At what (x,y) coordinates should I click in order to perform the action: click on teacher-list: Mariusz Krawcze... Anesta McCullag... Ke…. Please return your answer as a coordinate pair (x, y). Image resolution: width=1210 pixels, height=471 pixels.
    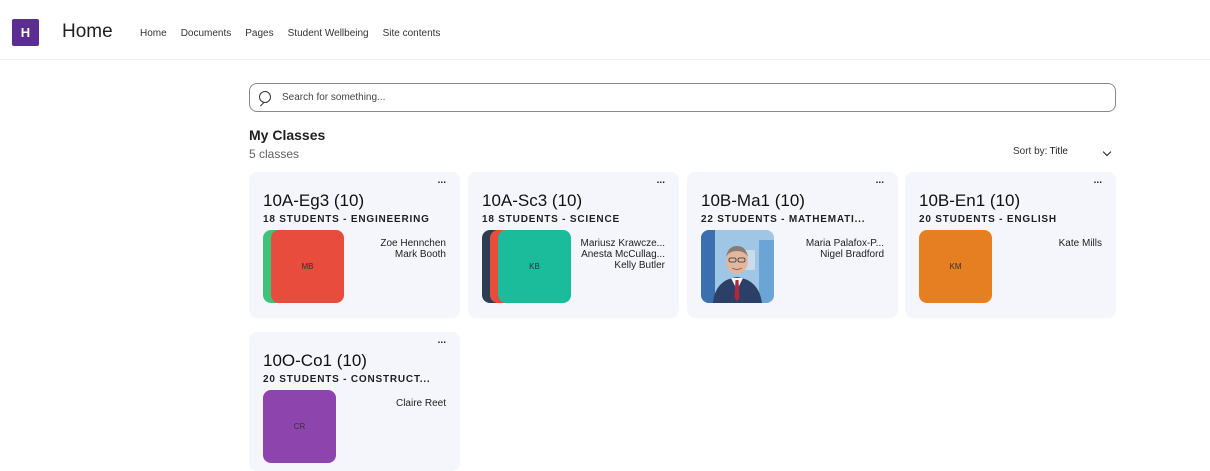
    Looking at the image, I should click on (623, 254).